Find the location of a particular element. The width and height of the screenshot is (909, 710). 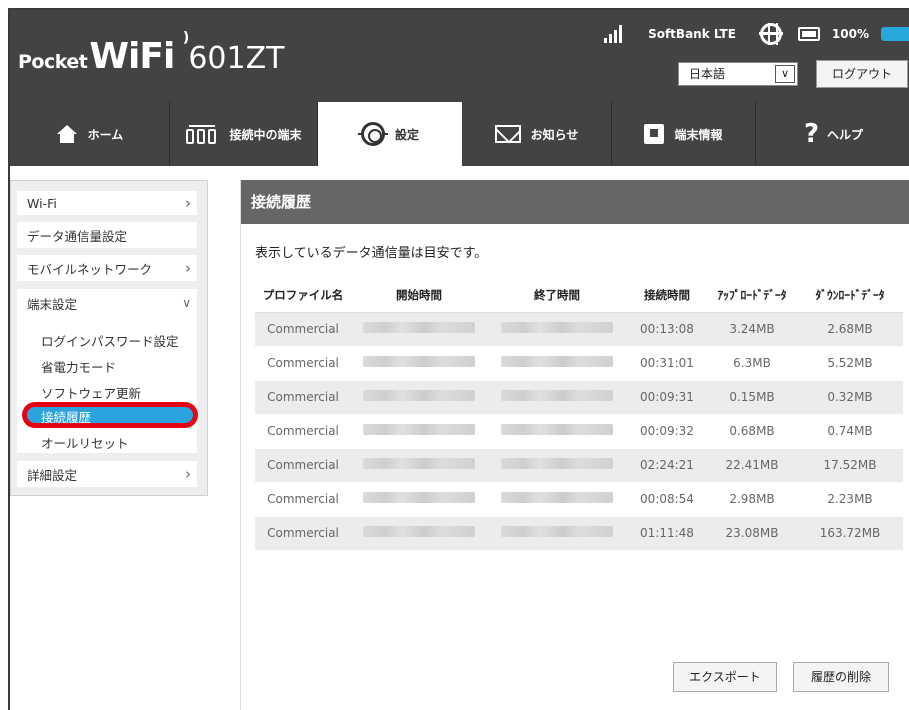

sidebar-sub-power-save: 省電力モード is located at coordinates (78, 366).